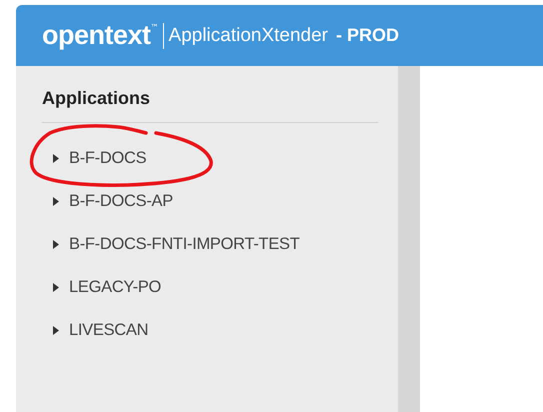 The height and width of the screenshot is (412, 543). Describe the element at coordinates (97, 98) in the screenshot. I see `sidebar-title: Applications` at that location.